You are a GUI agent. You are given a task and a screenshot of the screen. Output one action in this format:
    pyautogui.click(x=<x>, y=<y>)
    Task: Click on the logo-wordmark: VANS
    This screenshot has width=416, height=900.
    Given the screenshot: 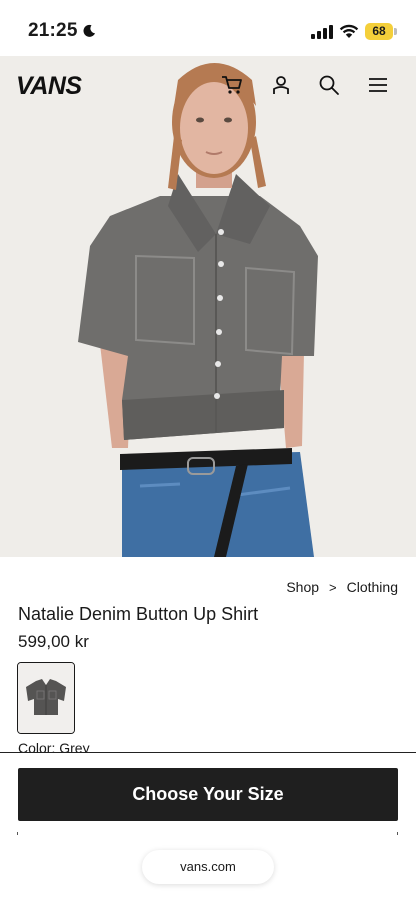 What is the action you would take?
    pyautogui.click(x=49, y=86)
    